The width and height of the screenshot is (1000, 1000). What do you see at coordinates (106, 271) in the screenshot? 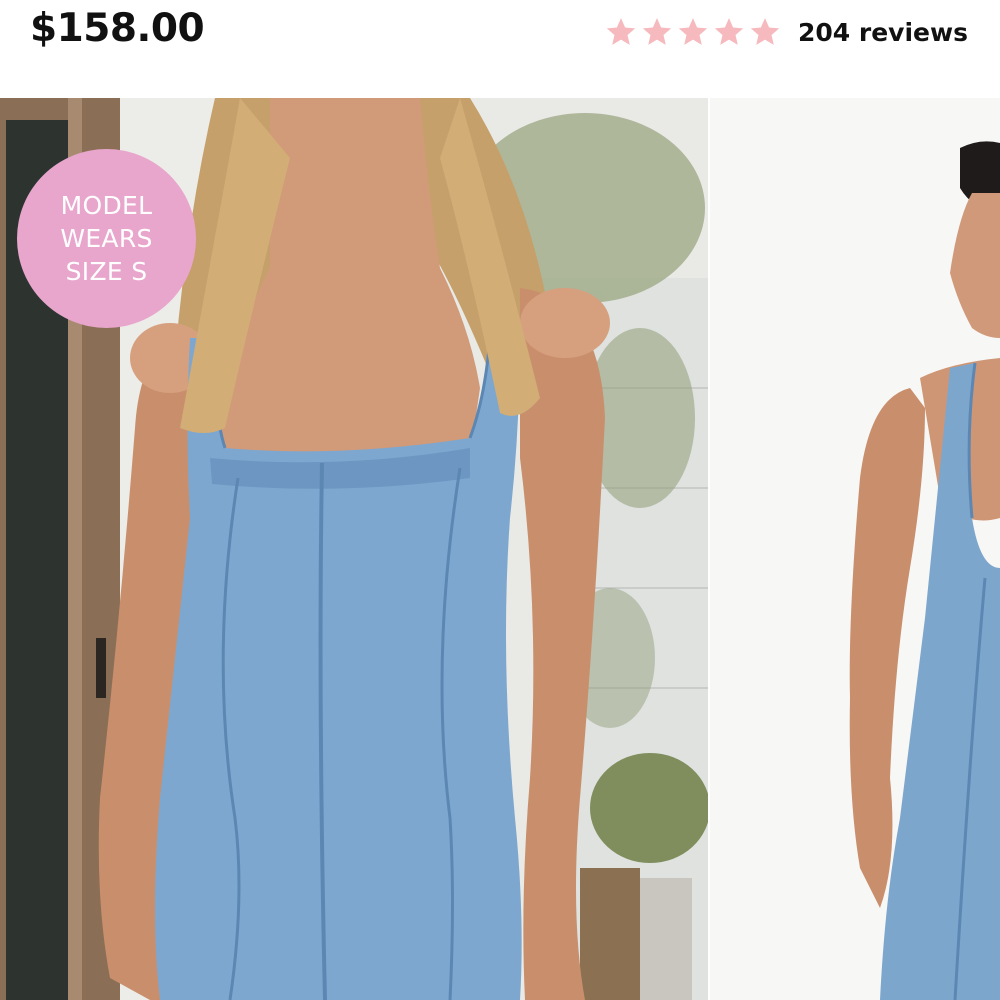
I see `badge-line: SIZE S` at bounding box center [106, 271].